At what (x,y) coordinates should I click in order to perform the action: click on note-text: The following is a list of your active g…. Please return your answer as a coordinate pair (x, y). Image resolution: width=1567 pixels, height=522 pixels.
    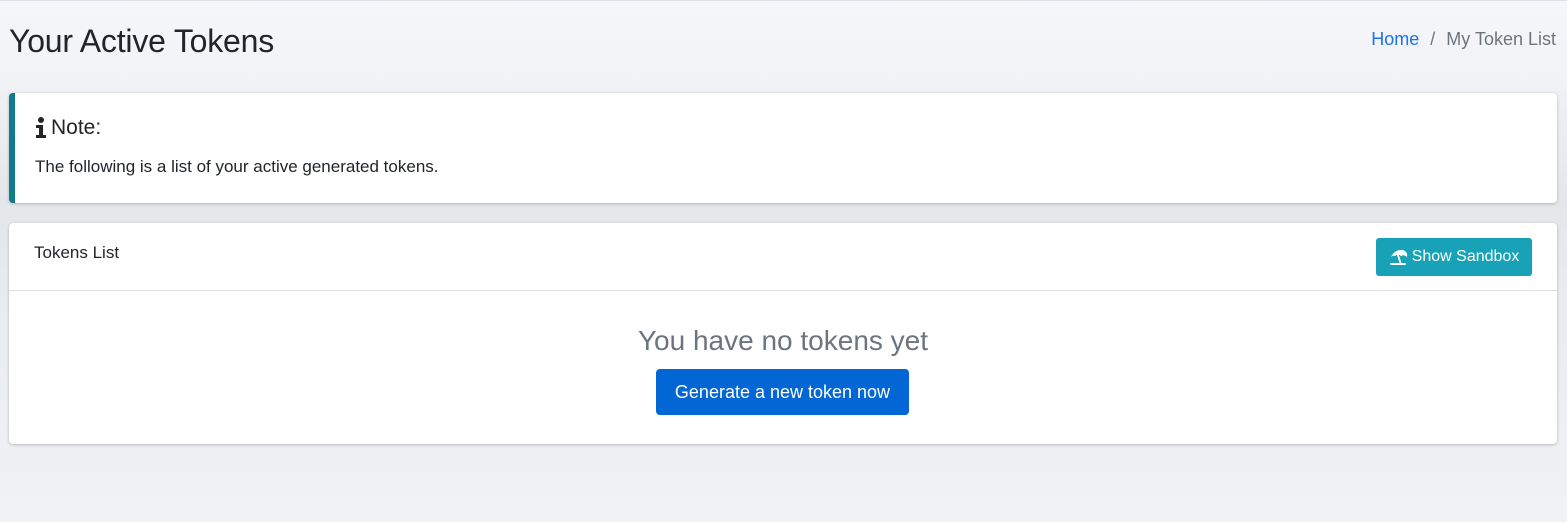
    Looking at the image, I should click on (237, 166).